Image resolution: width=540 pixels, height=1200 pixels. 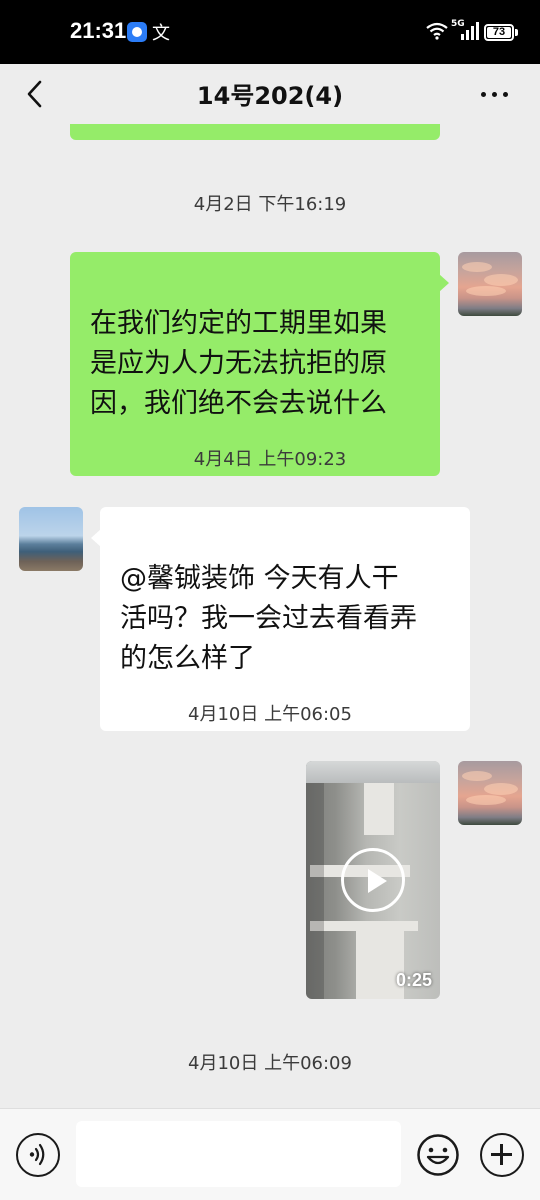 What do you see at coordinates (483, 94) in the screenshot?
I see `more-dots-icon` at bounding box center [483, 94].